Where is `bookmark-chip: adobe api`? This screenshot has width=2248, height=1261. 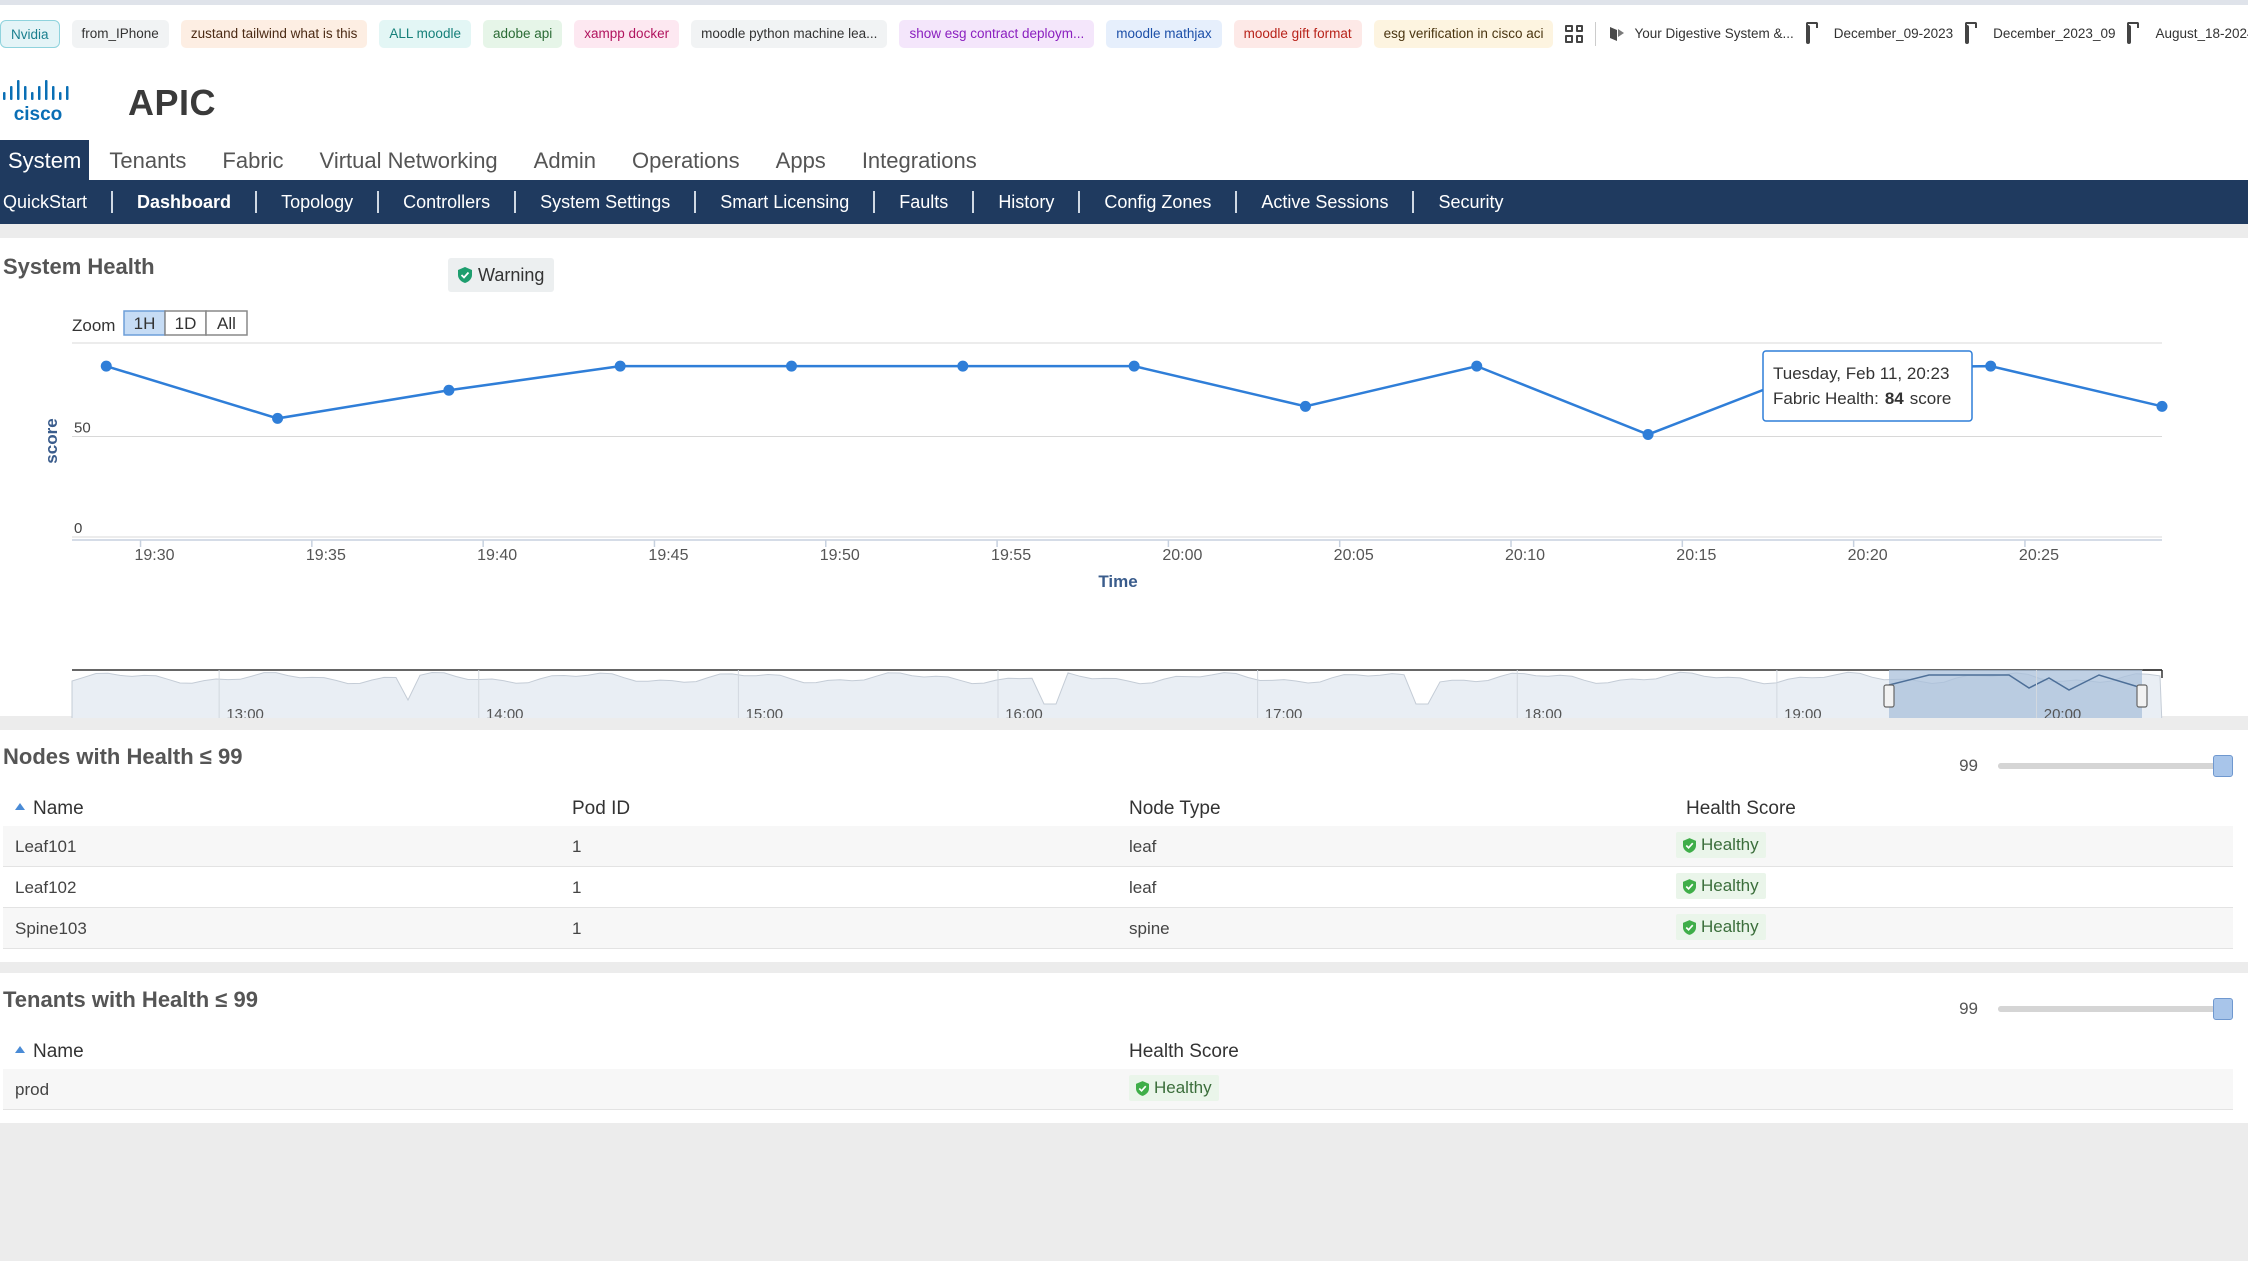
bookmark-chip: adobe api is located at coordinates (522, 33).